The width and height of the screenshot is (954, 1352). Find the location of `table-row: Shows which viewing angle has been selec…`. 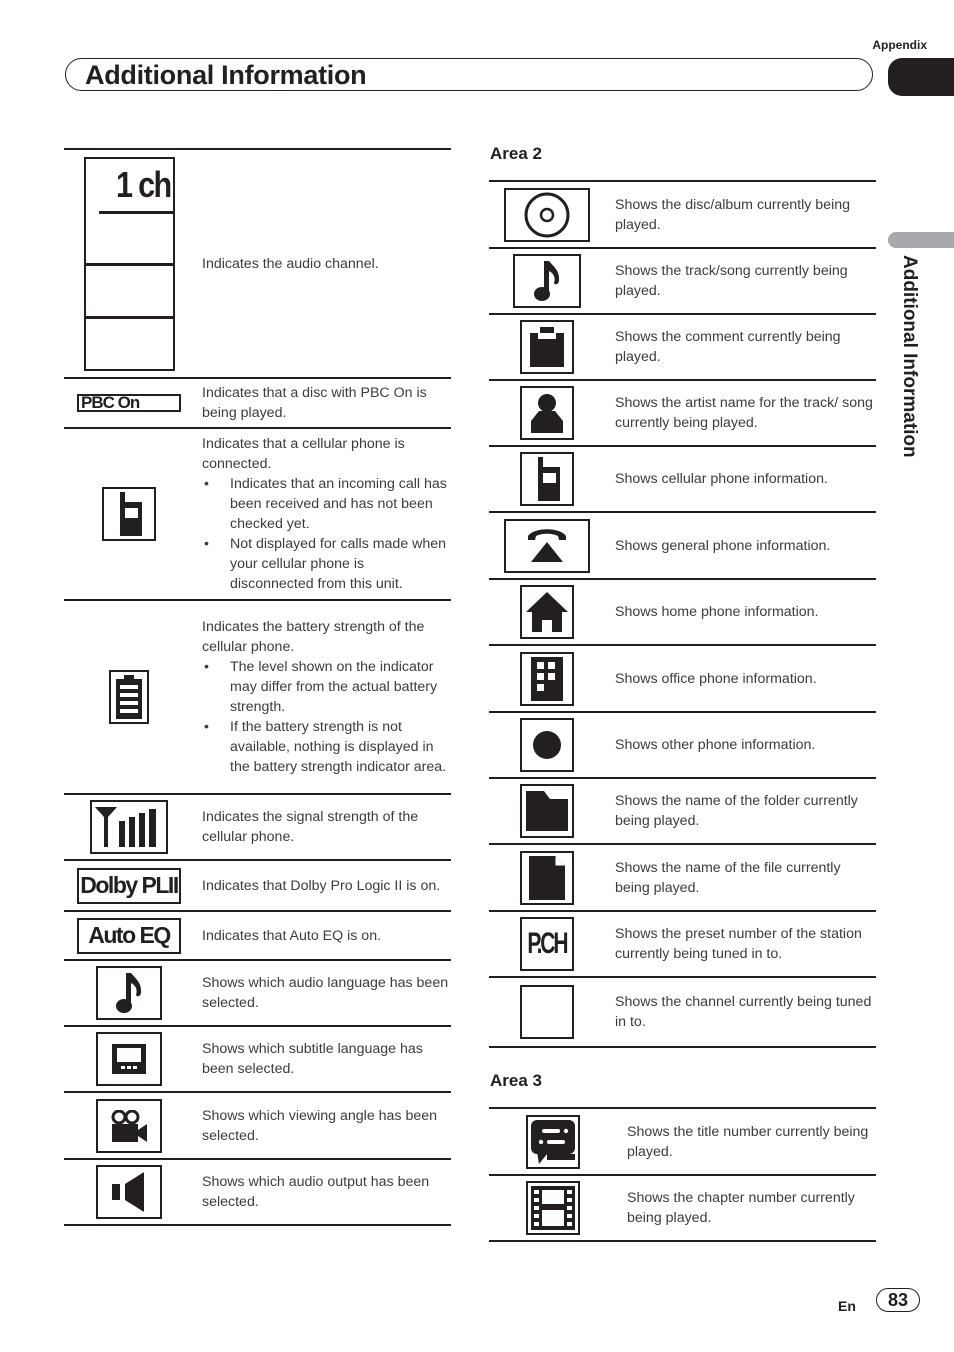

table-row: Shows which viewing angle has been selec… is located at coordinates (257, 1126).